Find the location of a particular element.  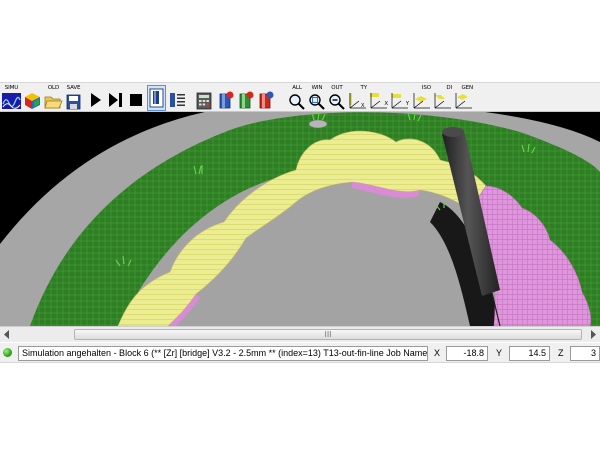

play-button is located at coordinates (95, 98).